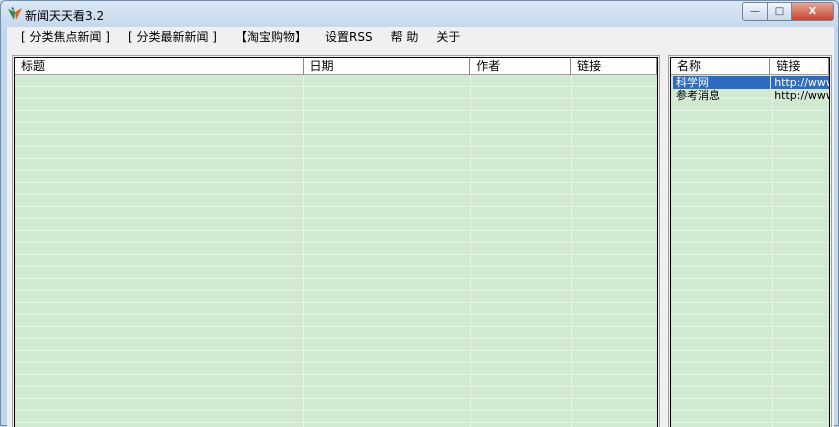 The height and width of the screenshot is (427, 839). I want to click on source-list-header: 名称 链接, so click(750, 66).